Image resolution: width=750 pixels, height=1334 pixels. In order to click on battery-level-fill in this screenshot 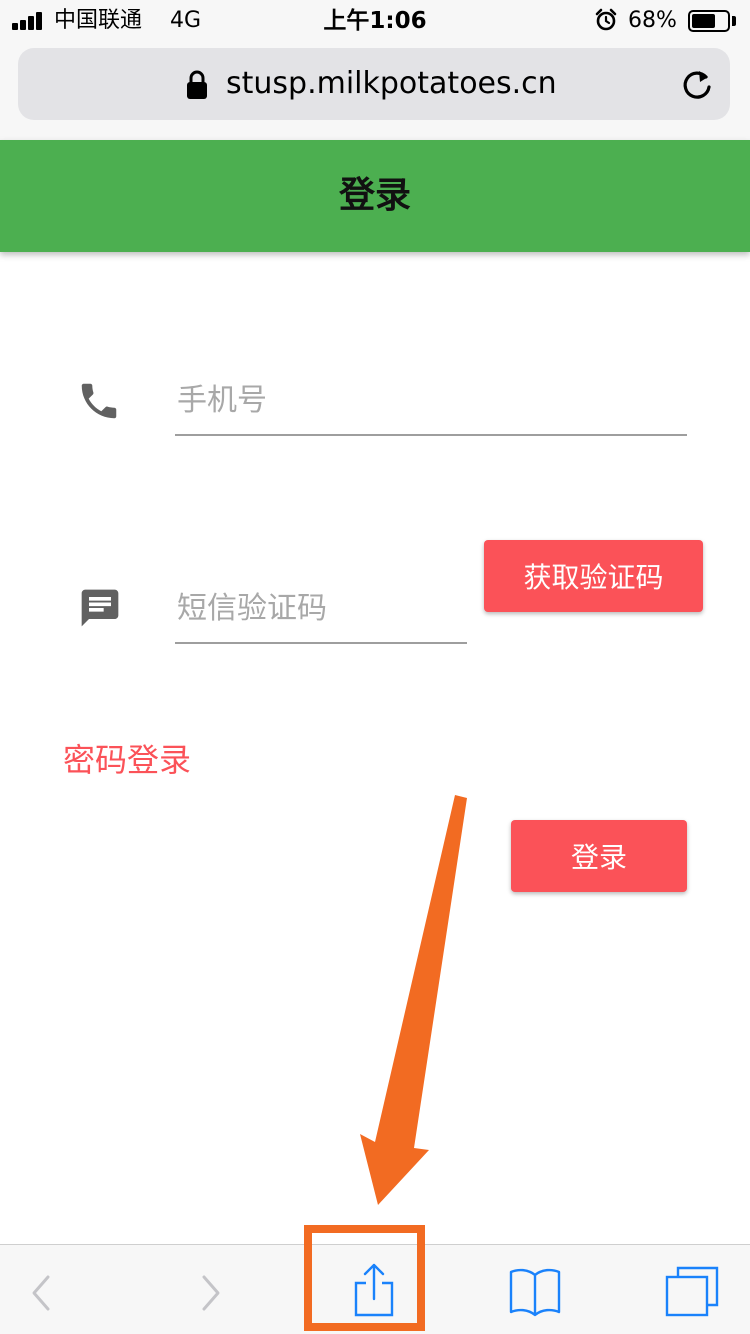, I will do `click(703, 21)`.